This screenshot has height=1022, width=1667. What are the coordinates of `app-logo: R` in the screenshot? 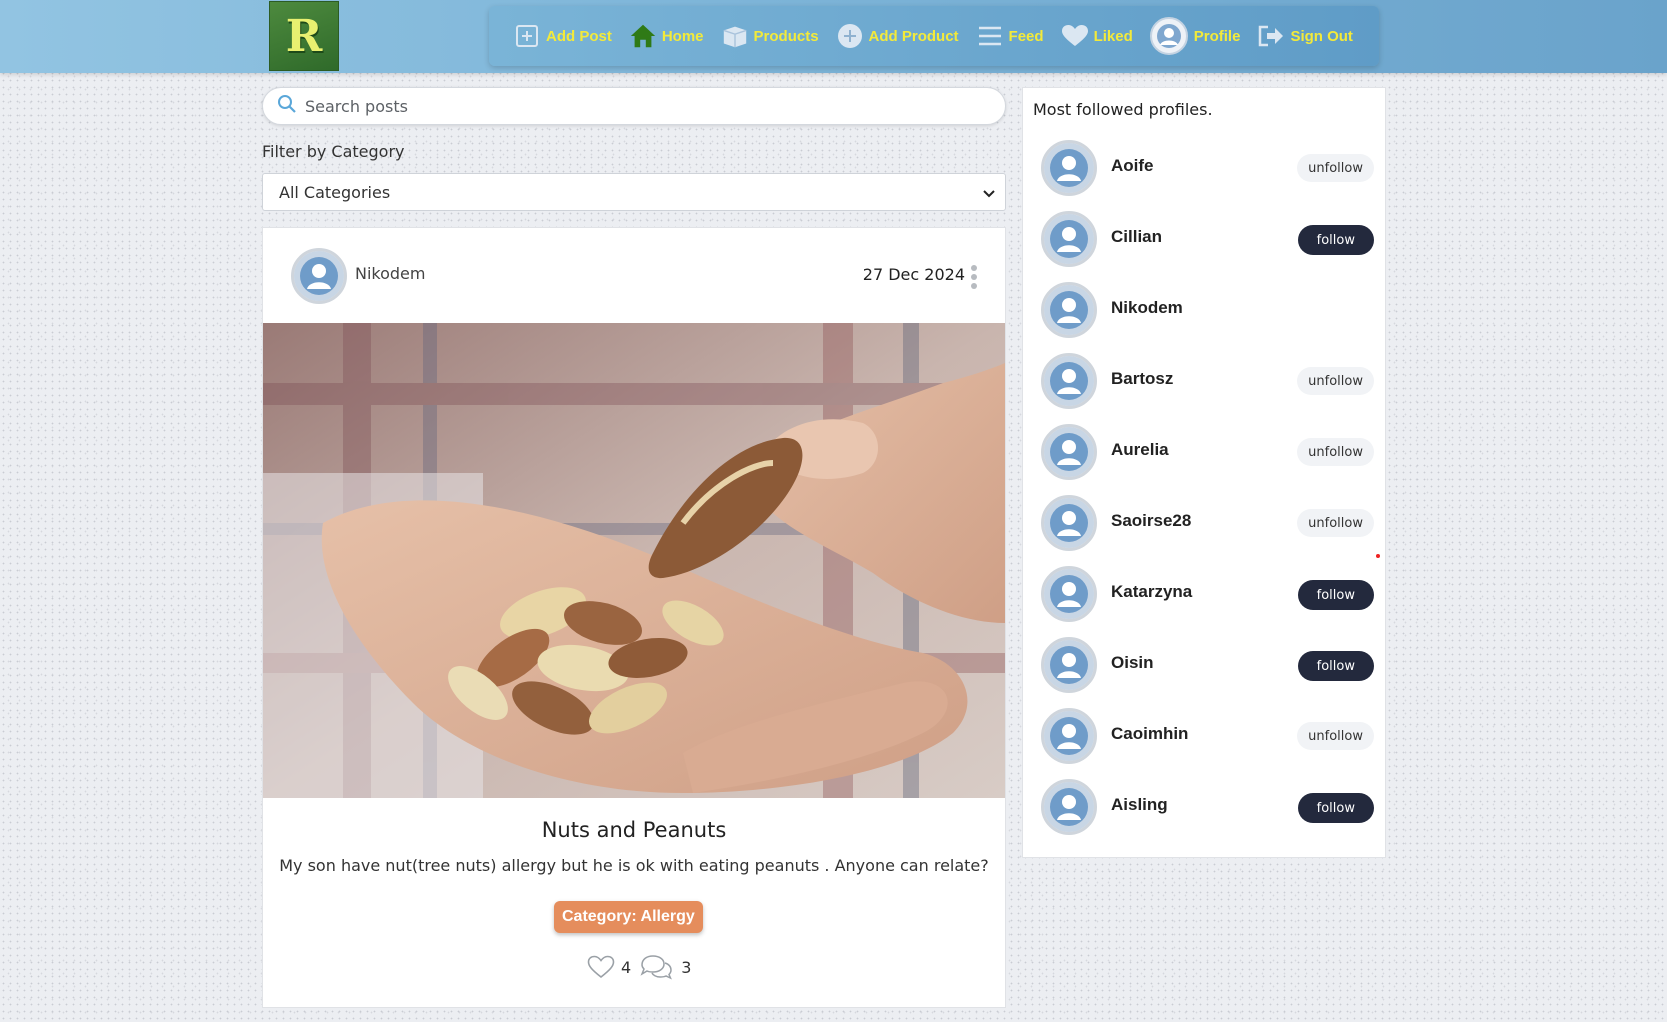 It's located at (304, 36).